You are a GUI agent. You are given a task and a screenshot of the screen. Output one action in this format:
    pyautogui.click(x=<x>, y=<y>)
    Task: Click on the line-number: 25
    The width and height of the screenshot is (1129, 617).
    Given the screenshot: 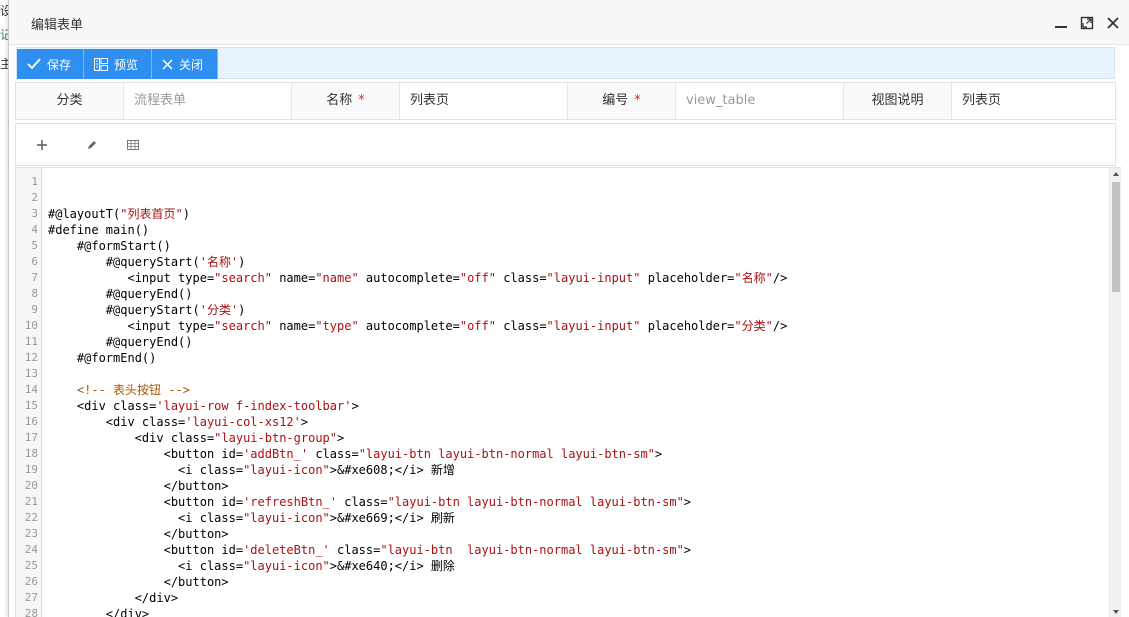 What is the action you would take?
    pyautogui.click(x=31, y=565)
    